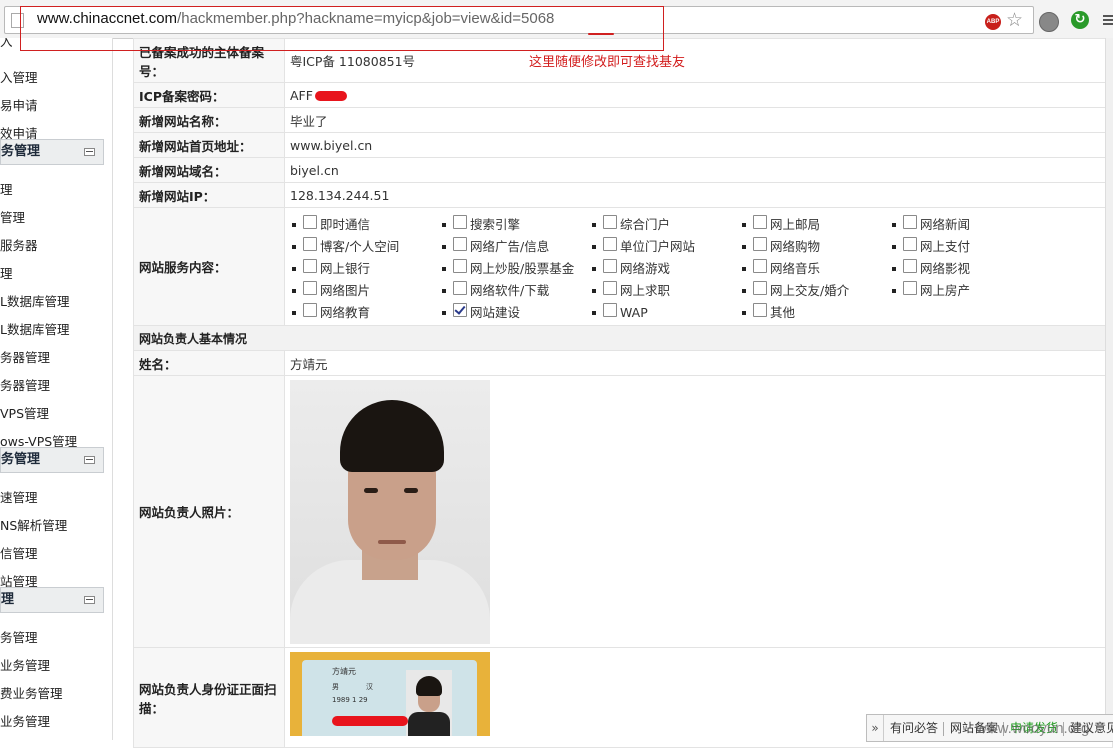 The image size is (1113, 748). I want to click on sidebar-item: 务管理, so click(19, 638).